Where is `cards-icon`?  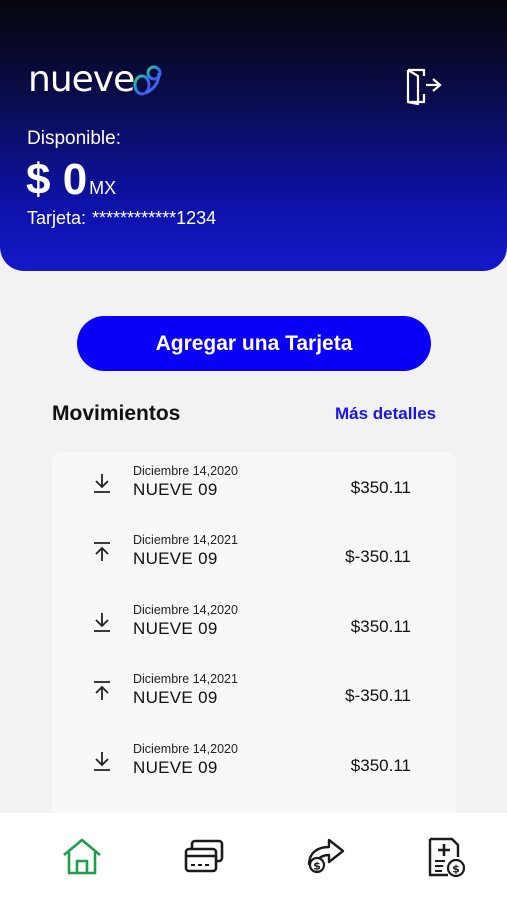
cards-icon is located at coordinates (204, 857).